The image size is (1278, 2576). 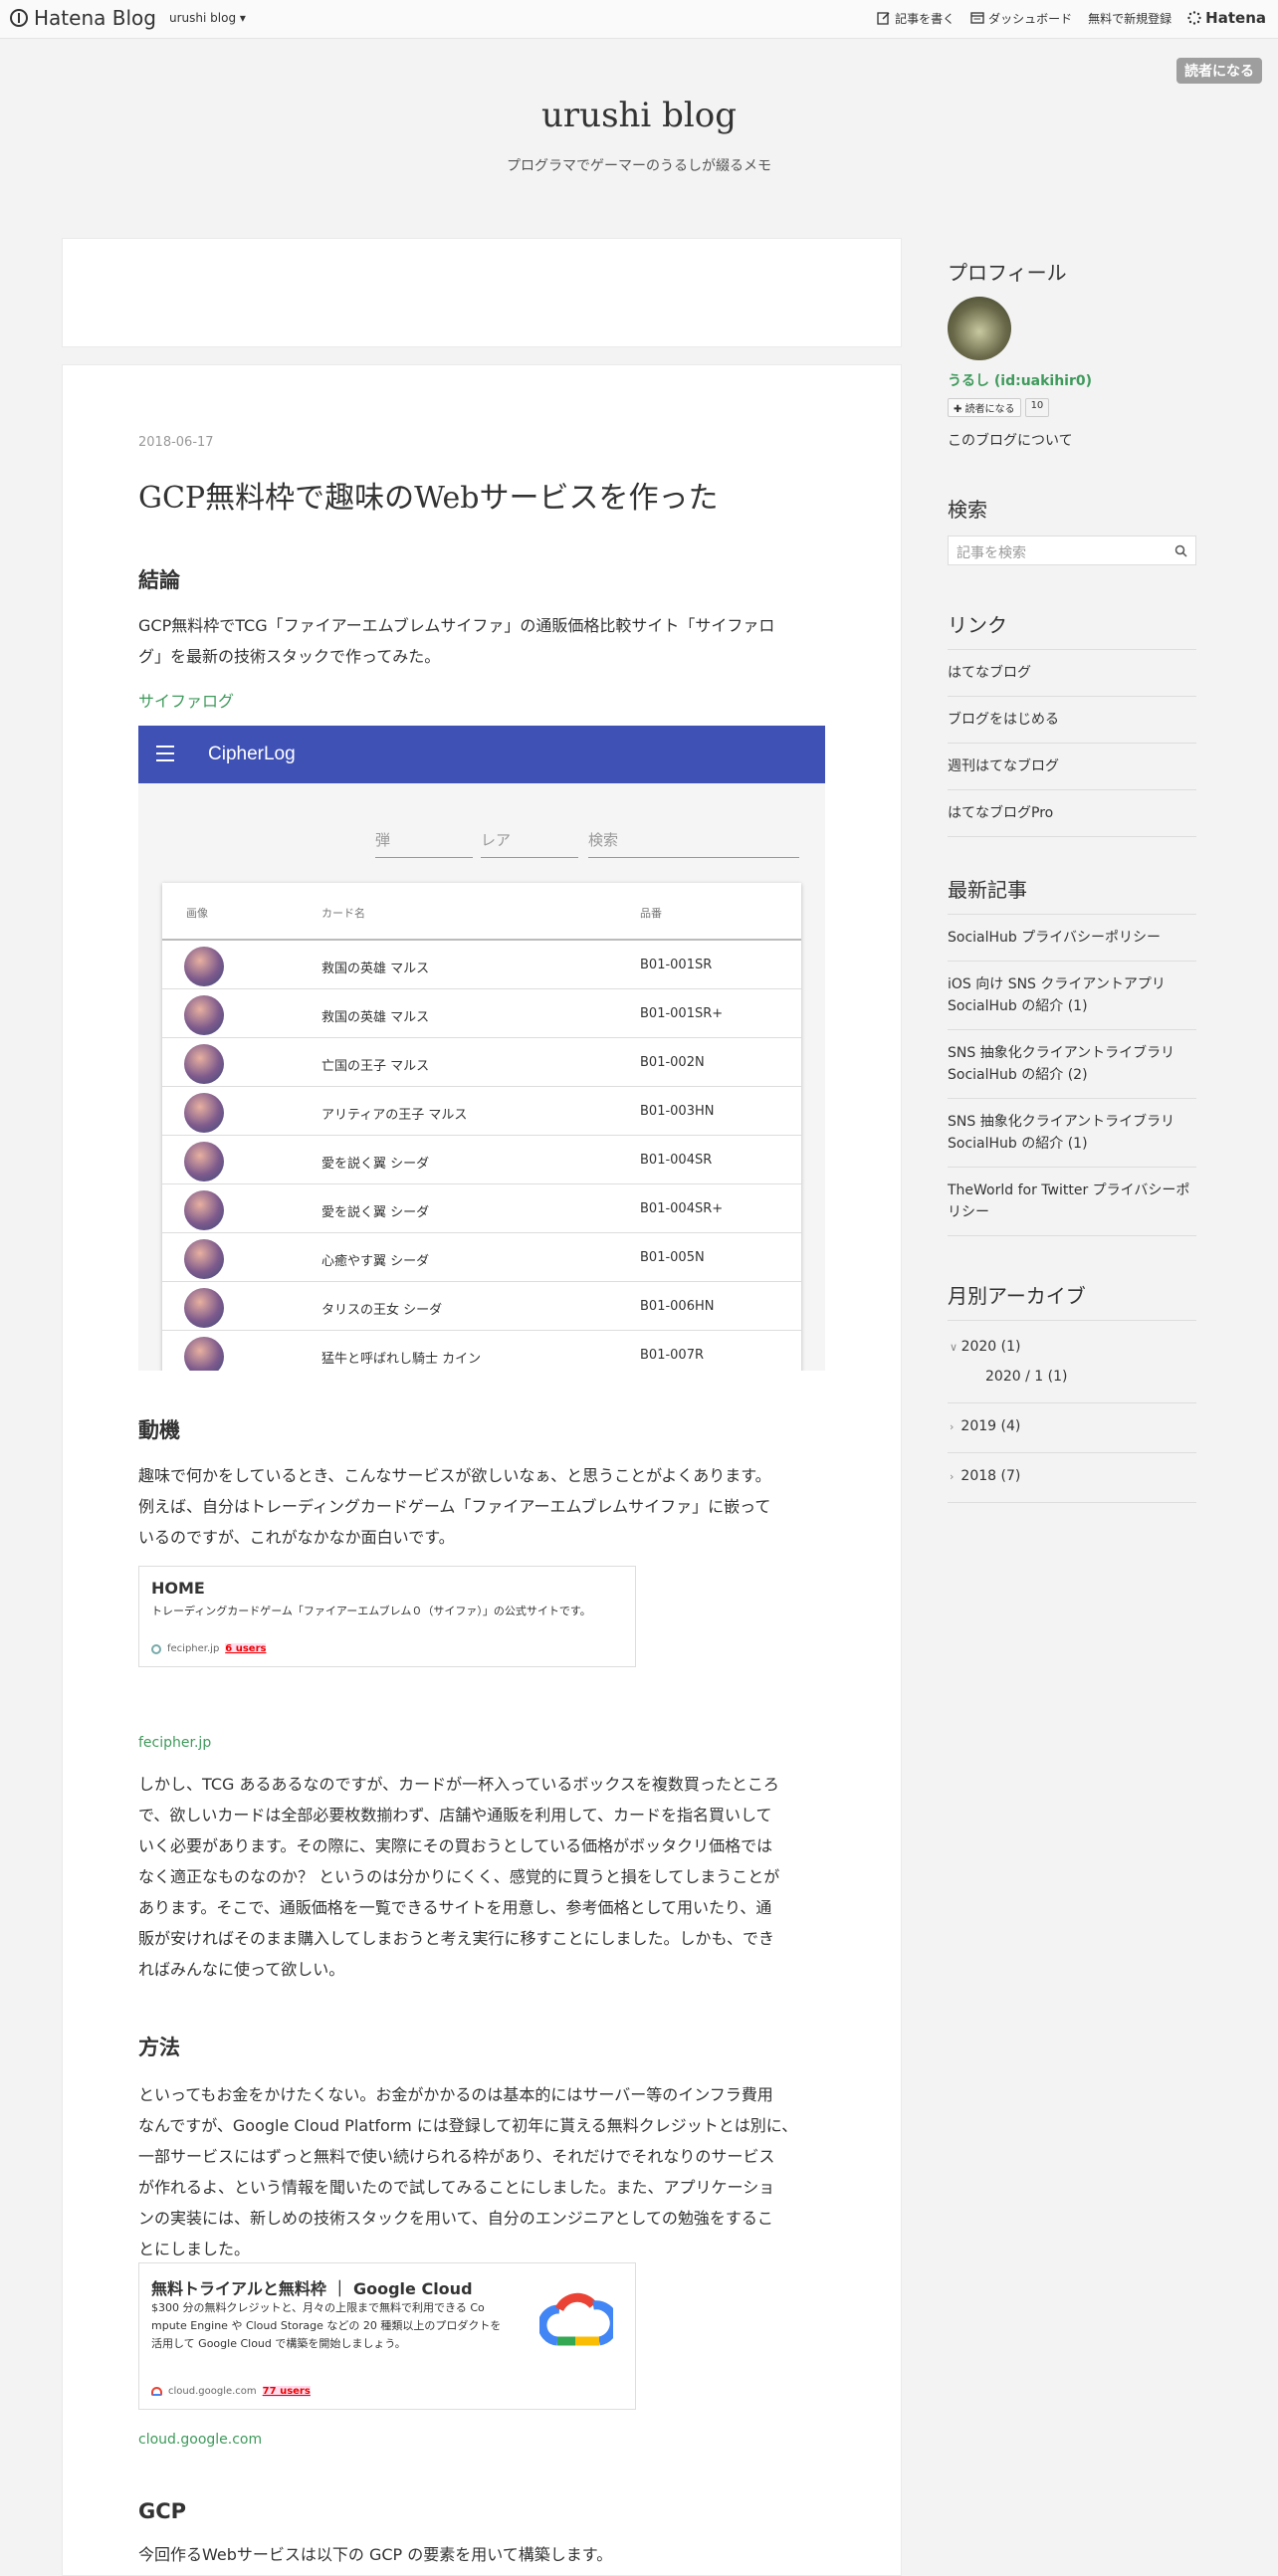 What do you see at coordinates (1072, 440) in the screenshot?
I see `about-blog-link: このブログについて` at bounding box center [1072, 440].